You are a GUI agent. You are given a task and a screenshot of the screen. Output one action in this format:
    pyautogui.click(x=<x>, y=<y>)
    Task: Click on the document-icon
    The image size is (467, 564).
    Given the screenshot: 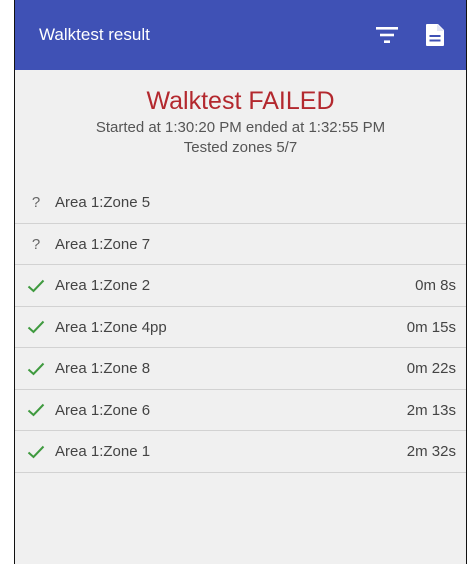 What is the action you would take?
    pyautogui.click(x=435, y=35)
    